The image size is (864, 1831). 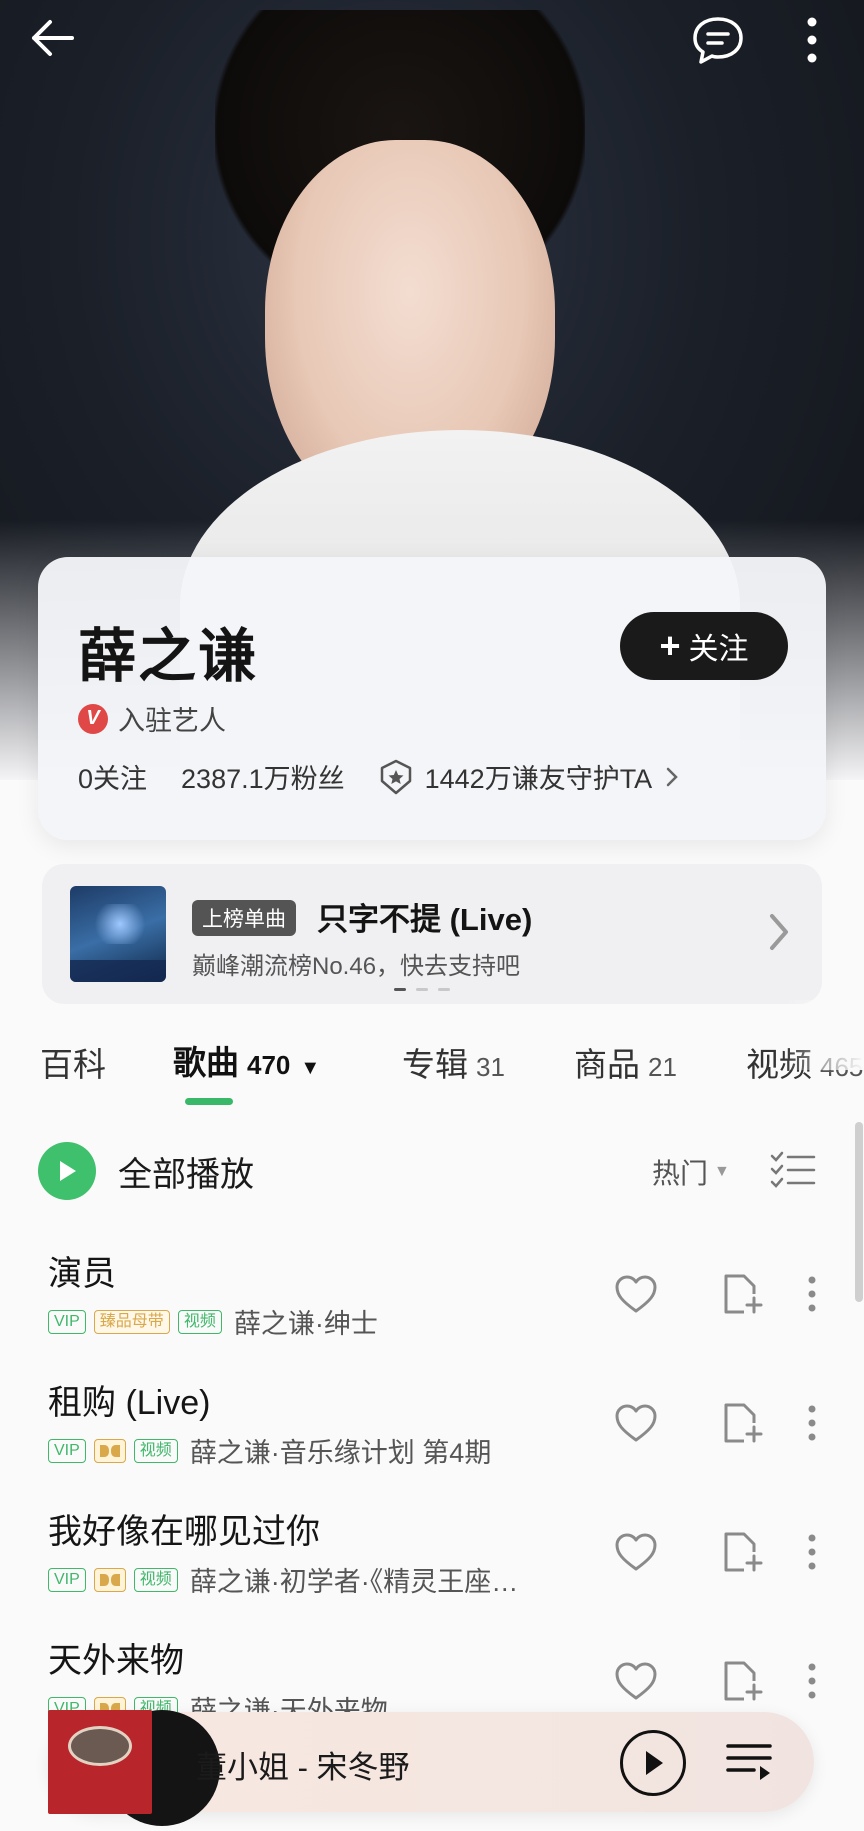 What do you see at coordinates (538, 779) in the screenshot?
I see `guardian-count: 1442万谦友守护TA` at bounding box center [538, 779].